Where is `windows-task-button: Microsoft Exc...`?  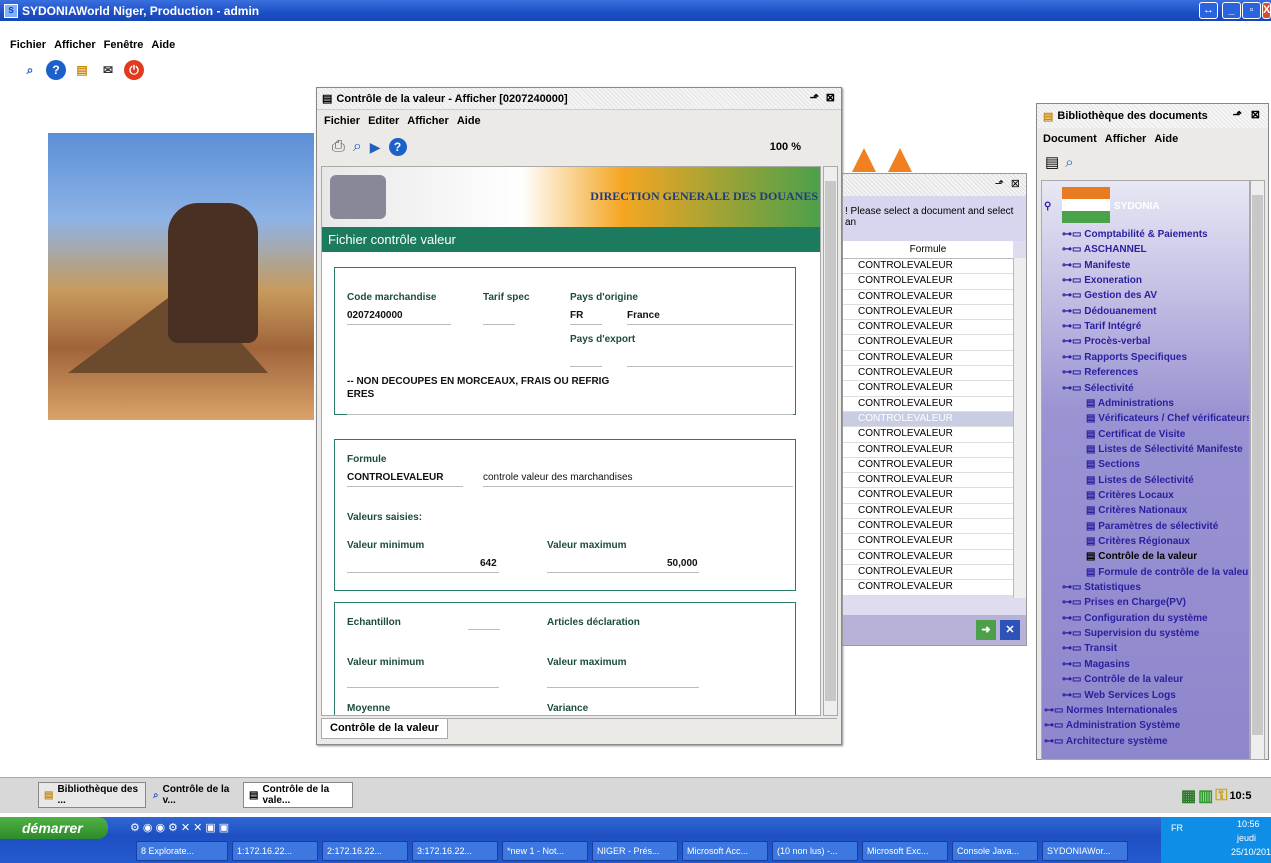 windows-task-button: Microsoft Exc... is located at coordinates (905, 851).